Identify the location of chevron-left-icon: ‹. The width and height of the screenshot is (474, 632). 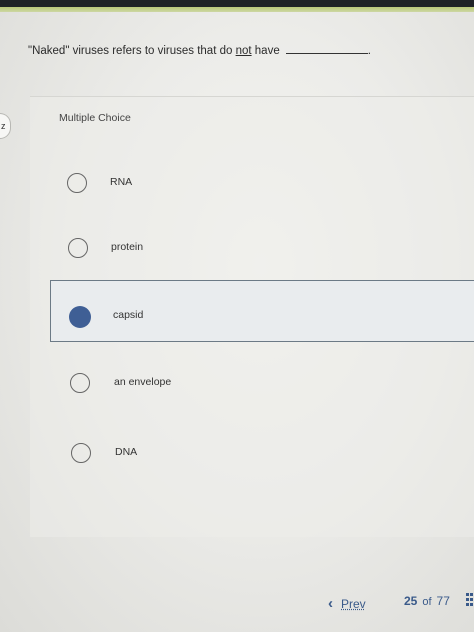
(330, 603).